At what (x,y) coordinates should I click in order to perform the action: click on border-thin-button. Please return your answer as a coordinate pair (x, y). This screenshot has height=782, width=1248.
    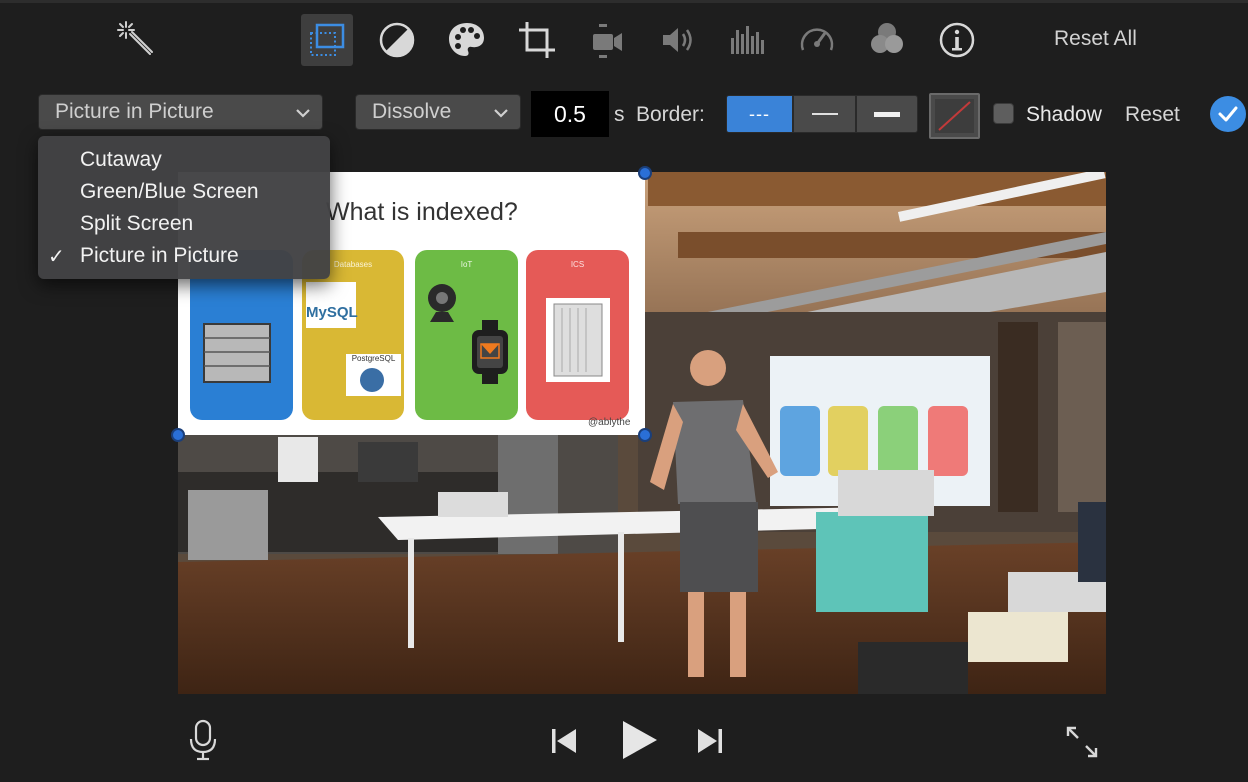
    Looking at the image, I should click on (824, 114).